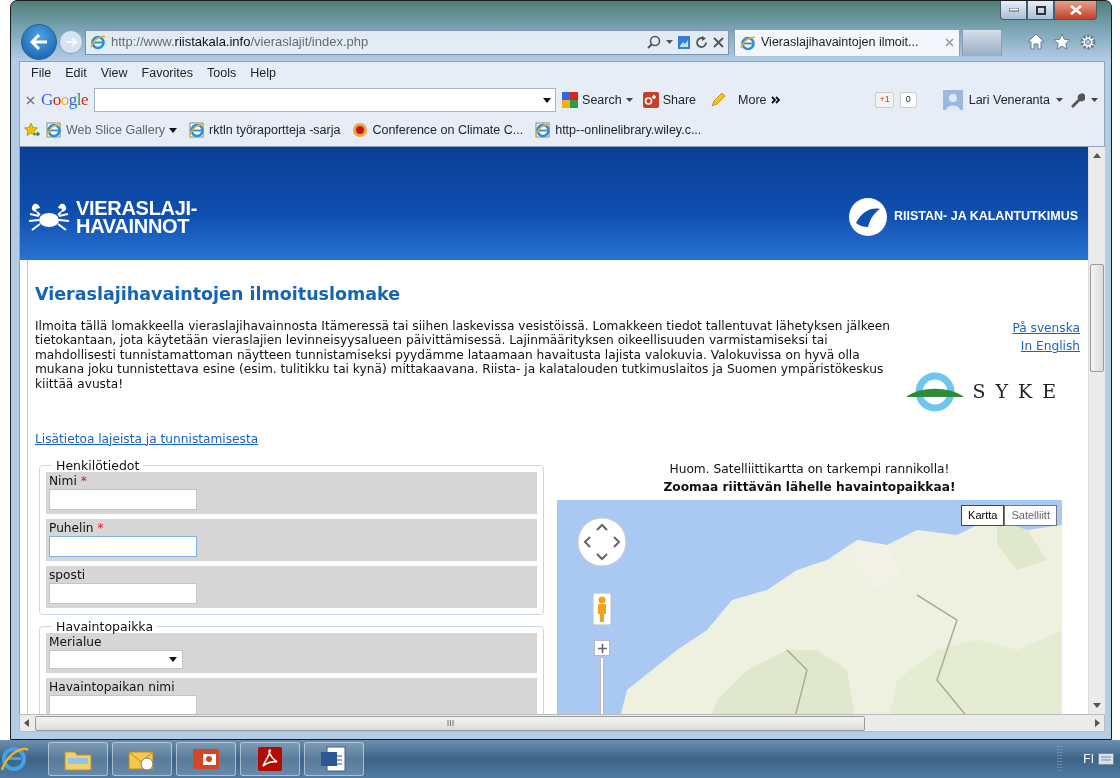 The height and width of the screenshot is (778, 1120). Describe the element at coordinates (407, 42) in the screenshot. I see `address-bar: http://www.riistakala.info/vieraslajit/index.php` at that location.